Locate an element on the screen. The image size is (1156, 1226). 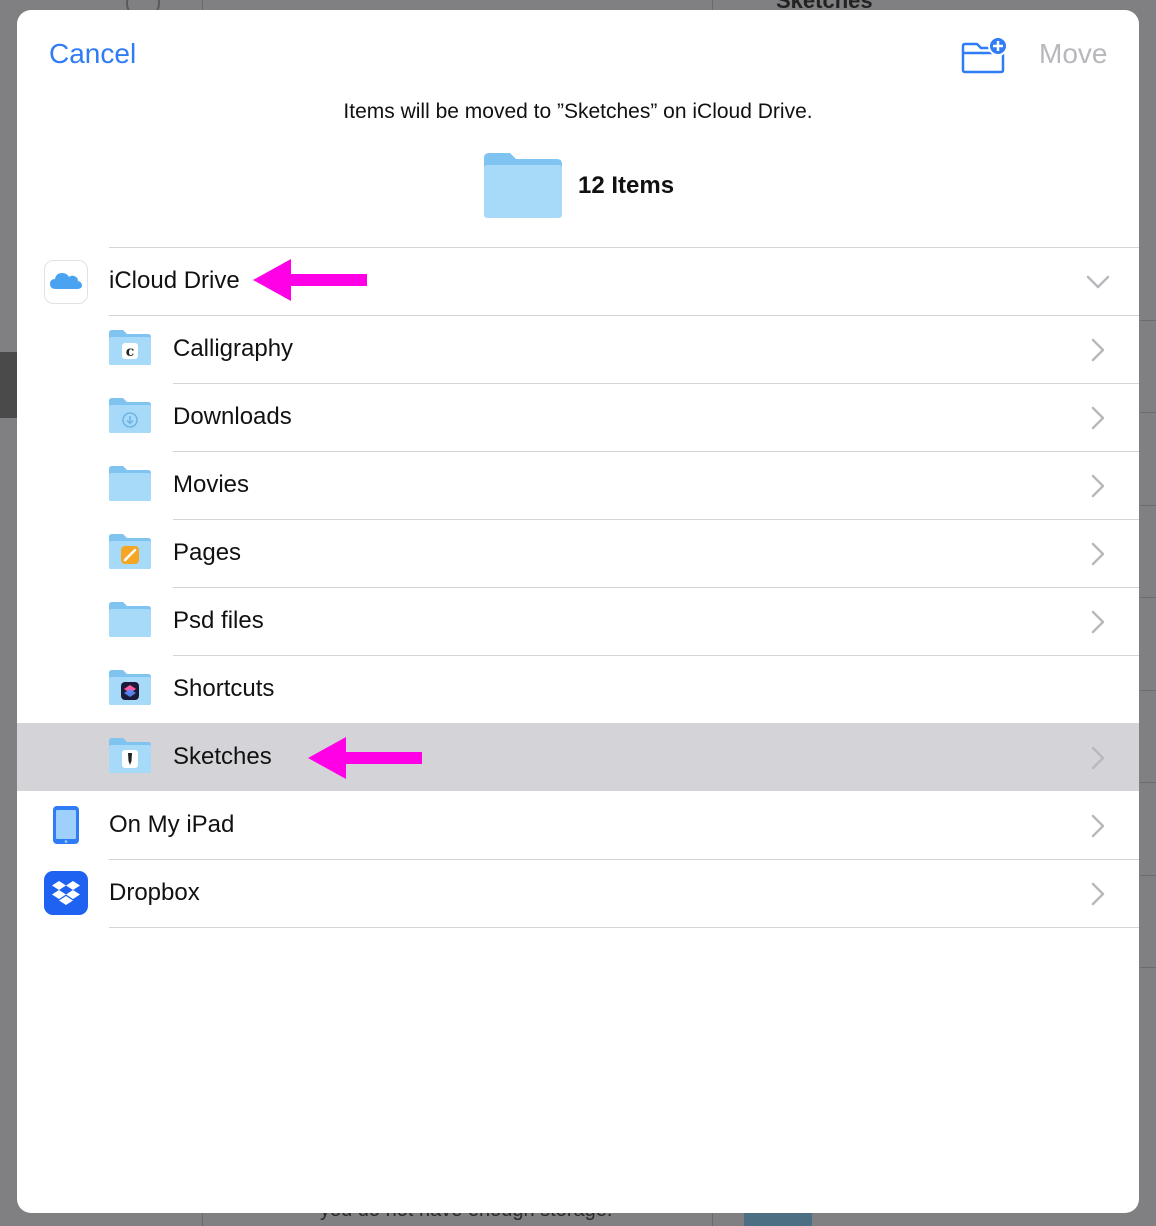
folder-label: Movies is located at coordinates (211, 484).